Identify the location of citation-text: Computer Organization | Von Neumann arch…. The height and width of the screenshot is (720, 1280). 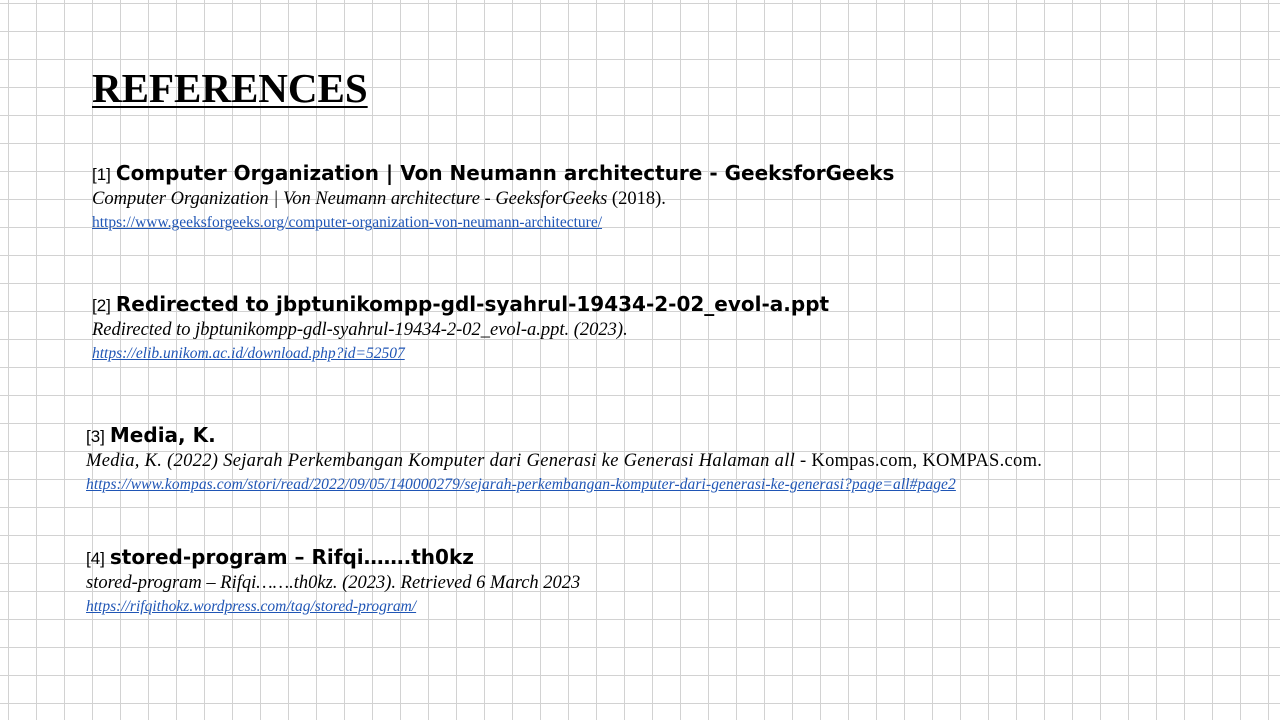
(350, 199).